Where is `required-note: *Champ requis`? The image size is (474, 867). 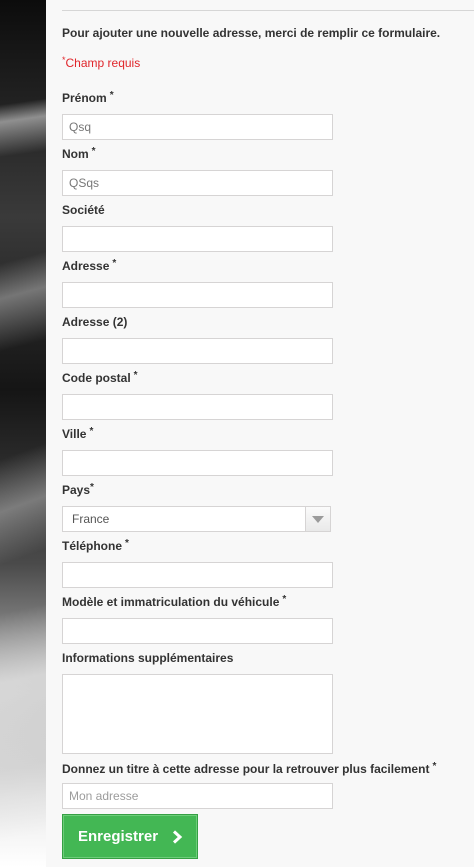
required-note: *Champ requis is located at coordinates (101, 62).